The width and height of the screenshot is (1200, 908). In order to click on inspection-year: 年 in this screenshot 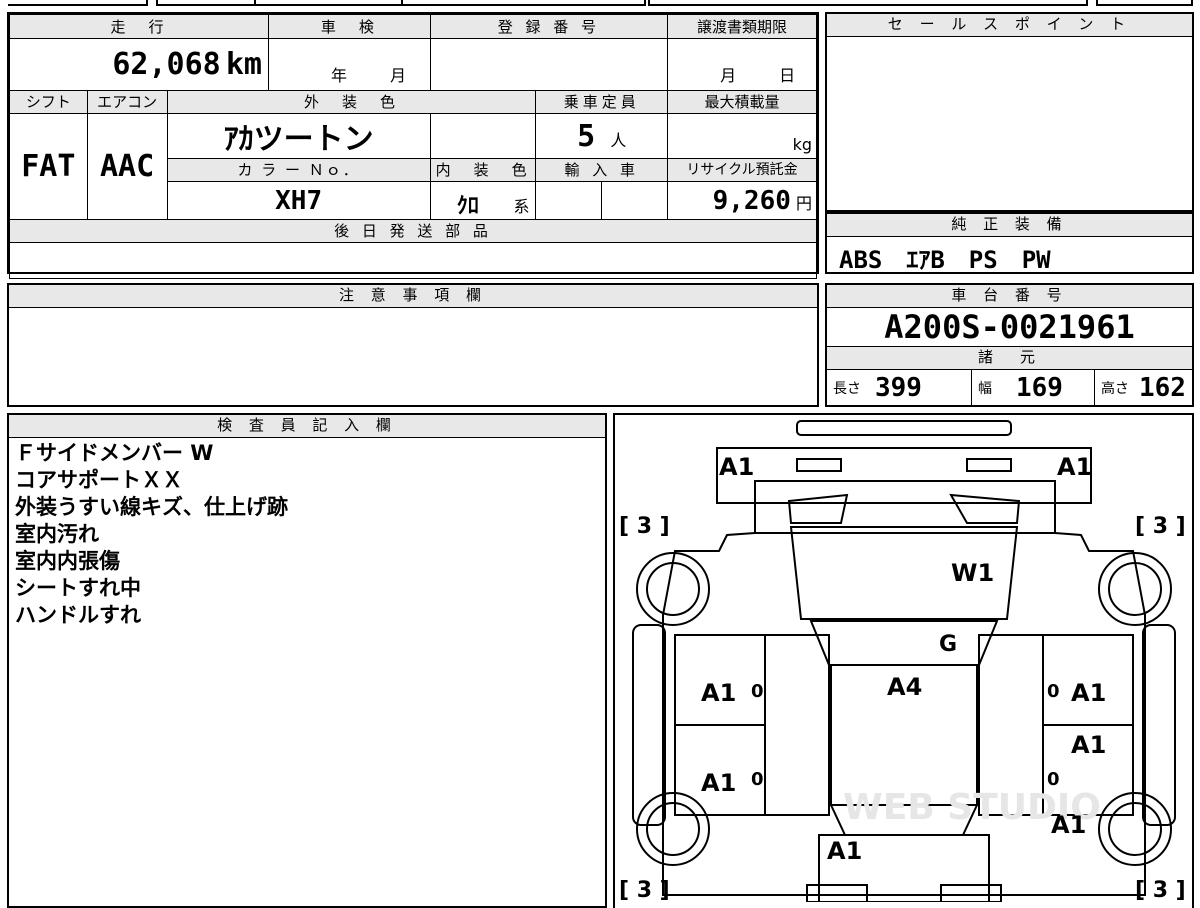, I will do `click(338, 75)`.